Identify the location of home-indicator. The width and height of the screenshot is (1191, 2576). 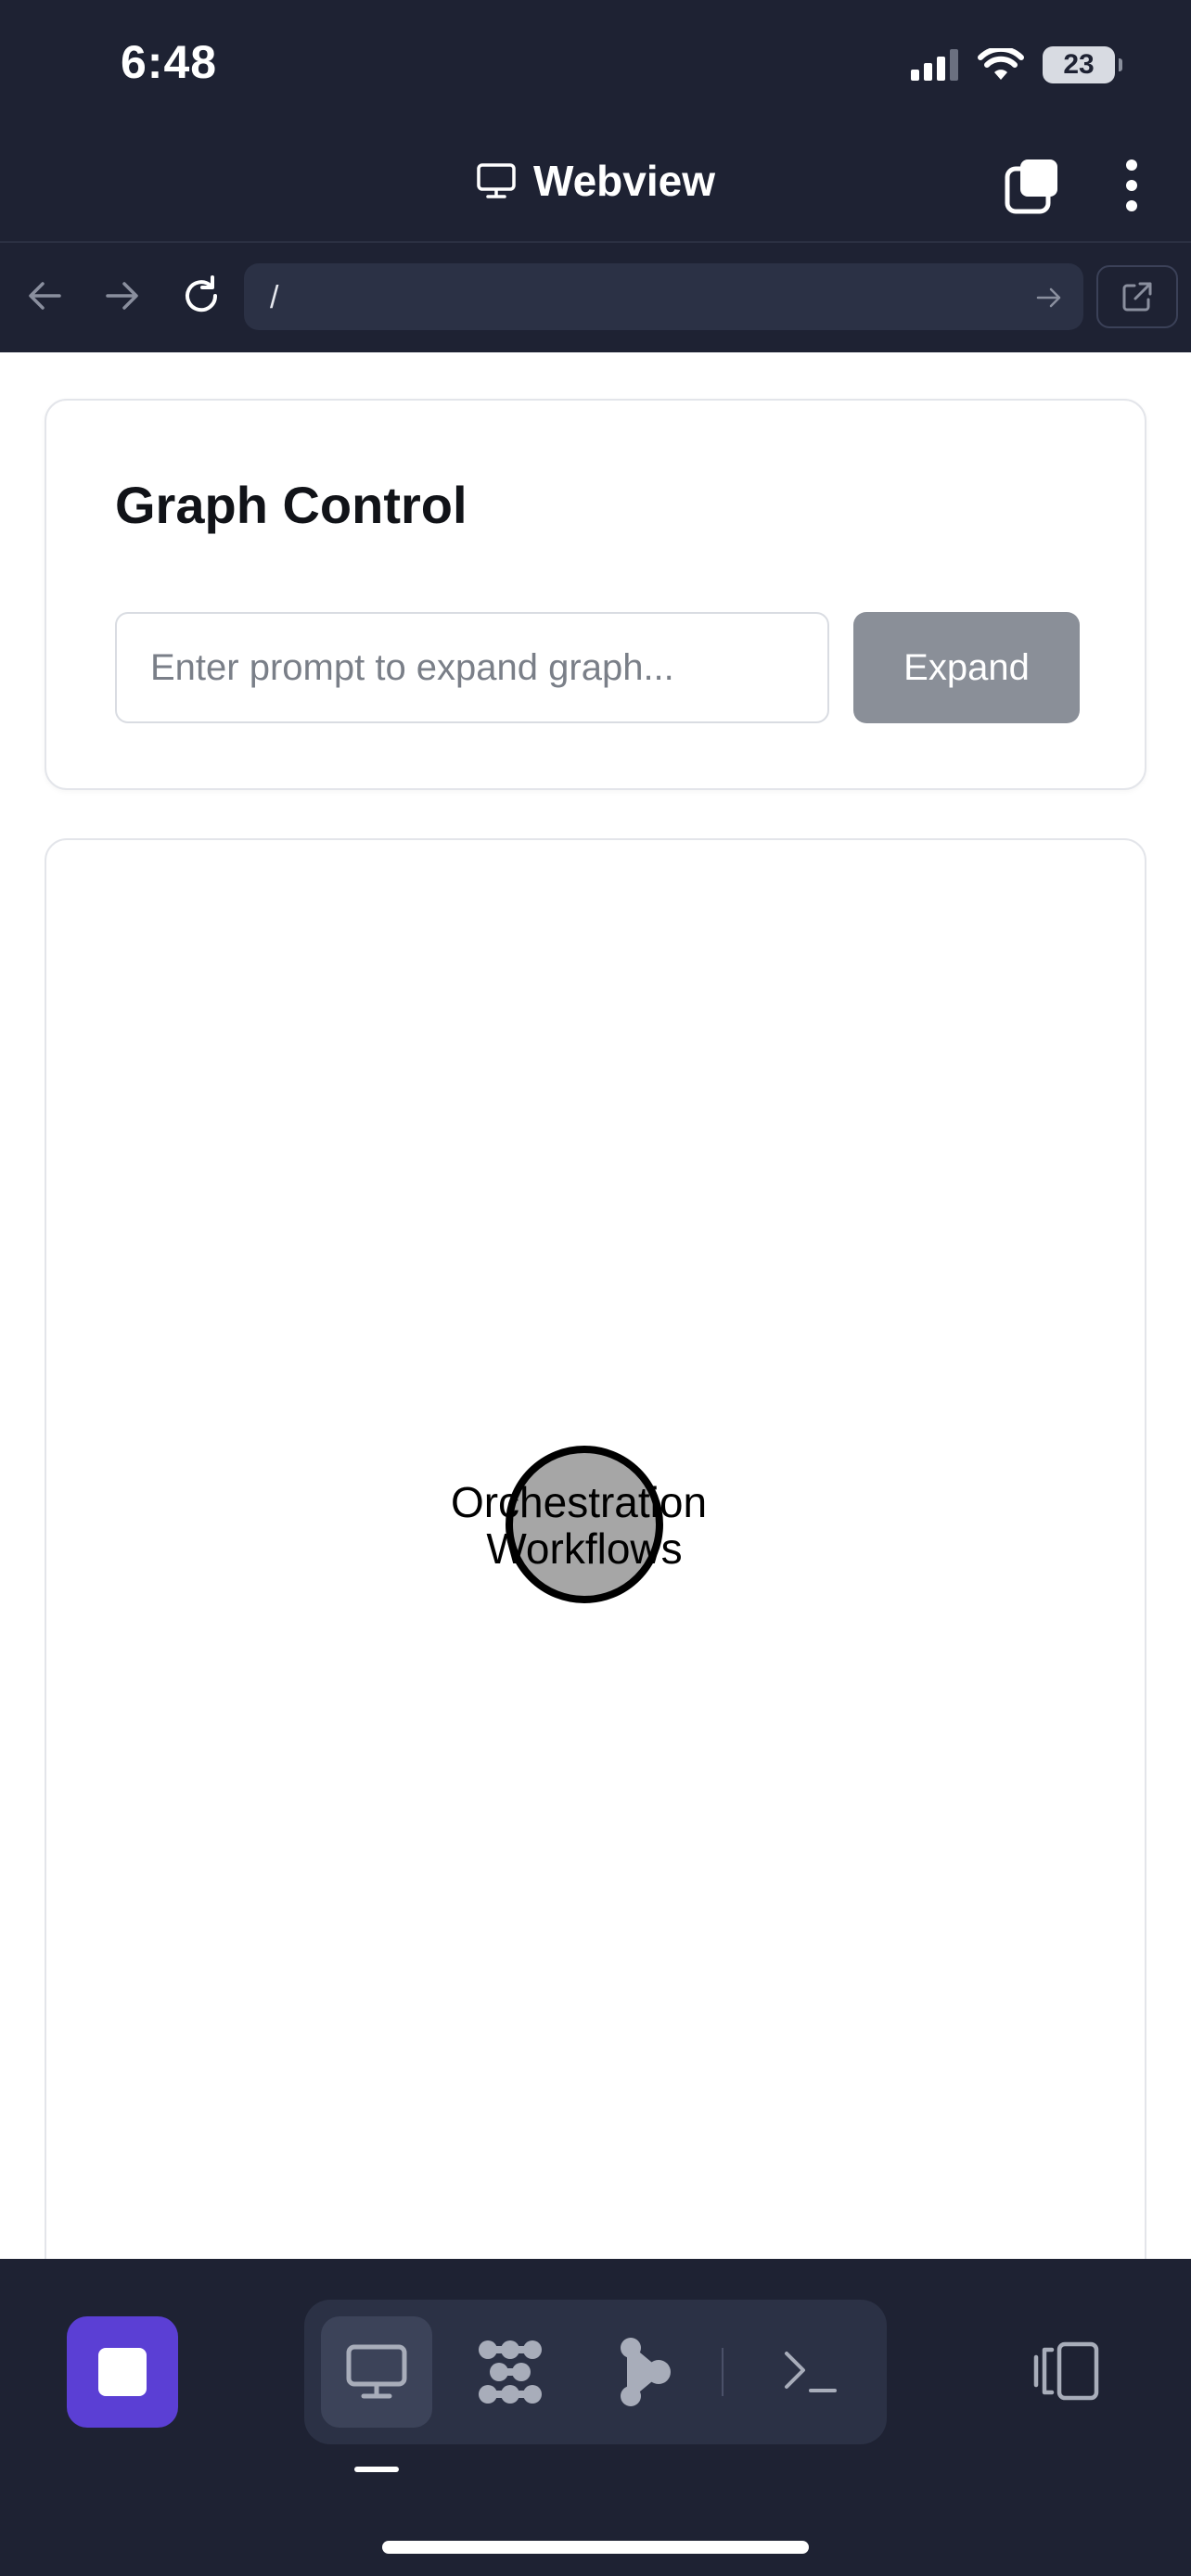
(595, 2547).